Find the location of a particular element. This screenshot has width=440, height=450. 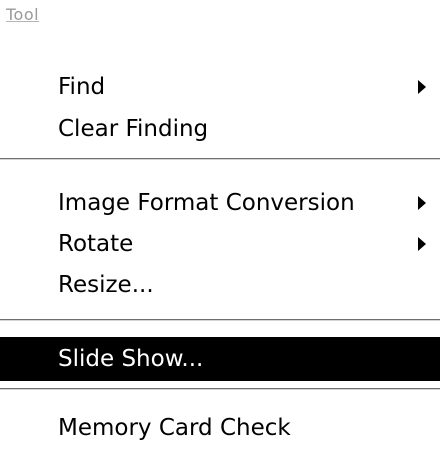

menu-item-rotate: Rotate is located at coordinates (220, 244).